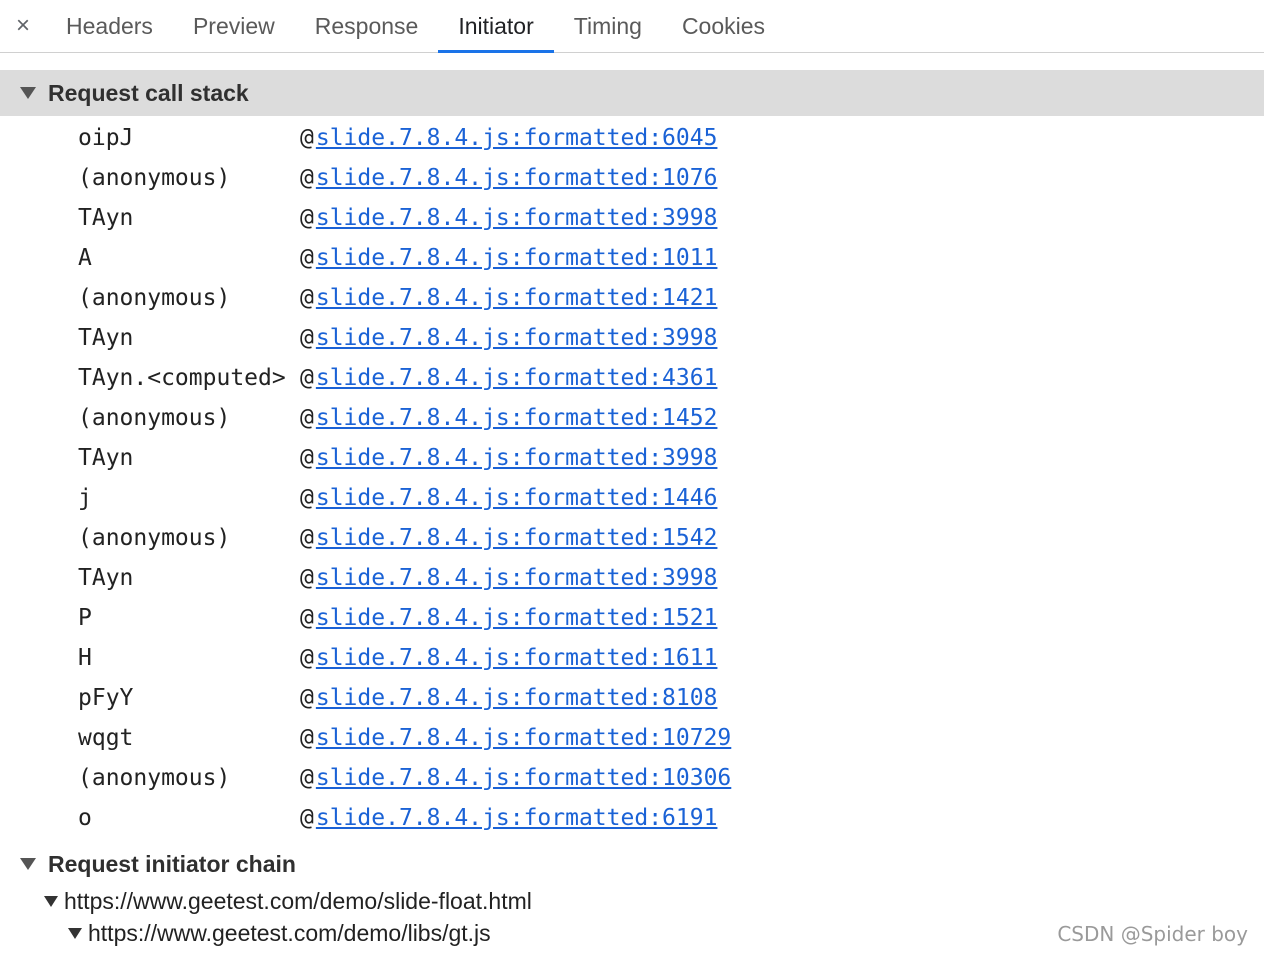 Image resolution: width=1264 pixels, height=954 pixels. I want to click on tab-initiator: Initiator, so click(496, 26).